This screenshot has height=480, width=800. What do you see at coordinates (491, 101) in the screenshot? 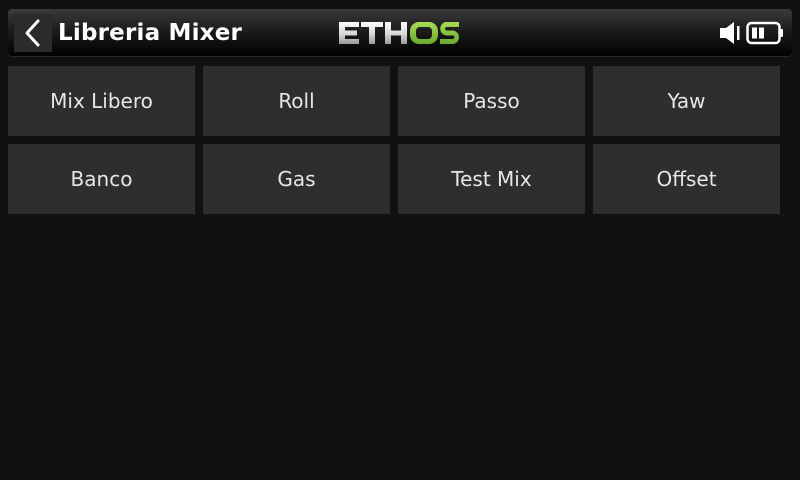
I see `mixer-tile-passo: Passo` at bounding box center [491, 101].